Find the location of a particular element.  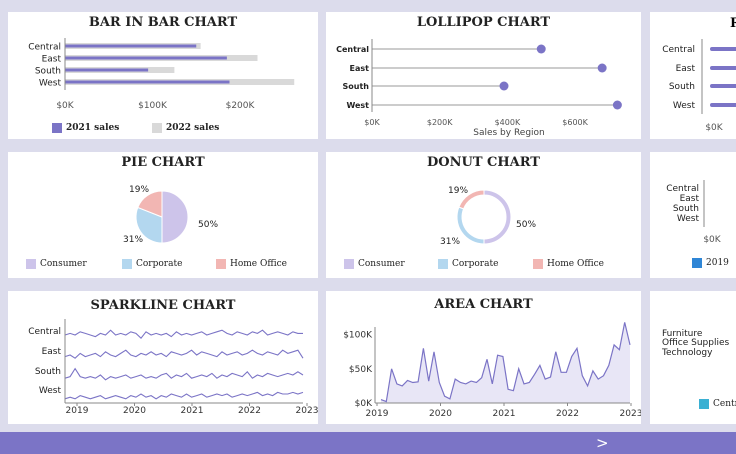

sixth-chart-legend: 2019 is located at coordinates (710, 263).